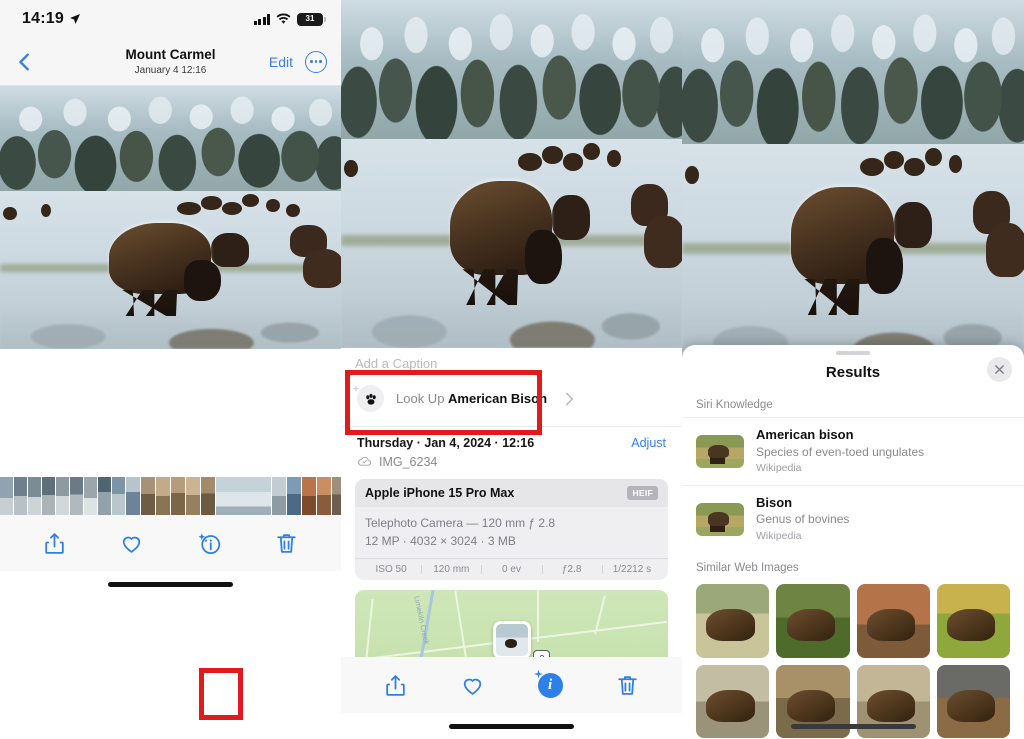  I want to click on exif-stat-aperture: ƒ2.8, so click(571, 569).